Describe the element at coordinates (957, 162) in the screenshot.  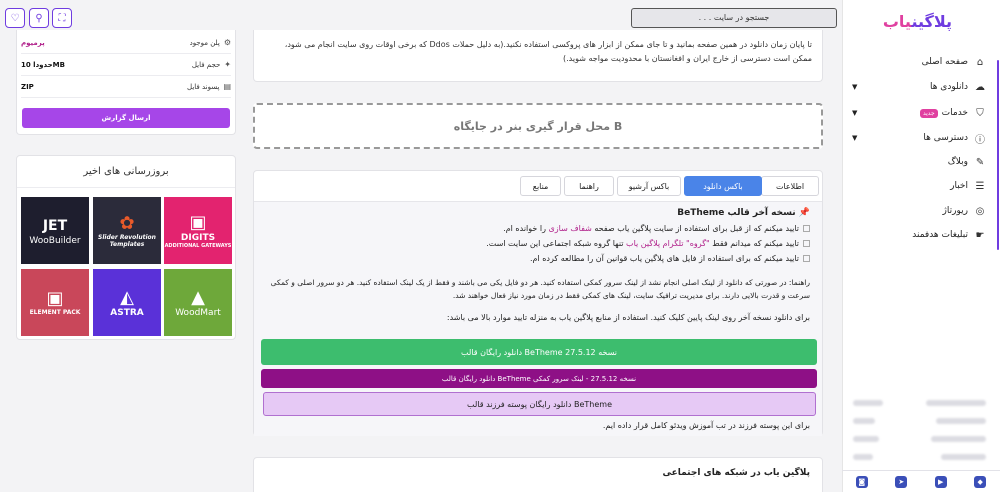
I see `sidebar-item-label: وبلاگ` at that location.